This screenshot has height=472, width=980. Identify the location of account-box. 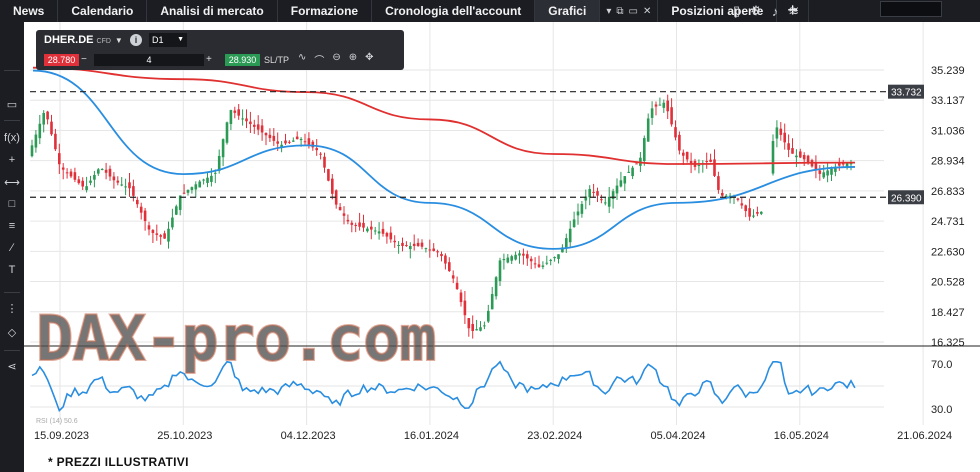
(911, 9).